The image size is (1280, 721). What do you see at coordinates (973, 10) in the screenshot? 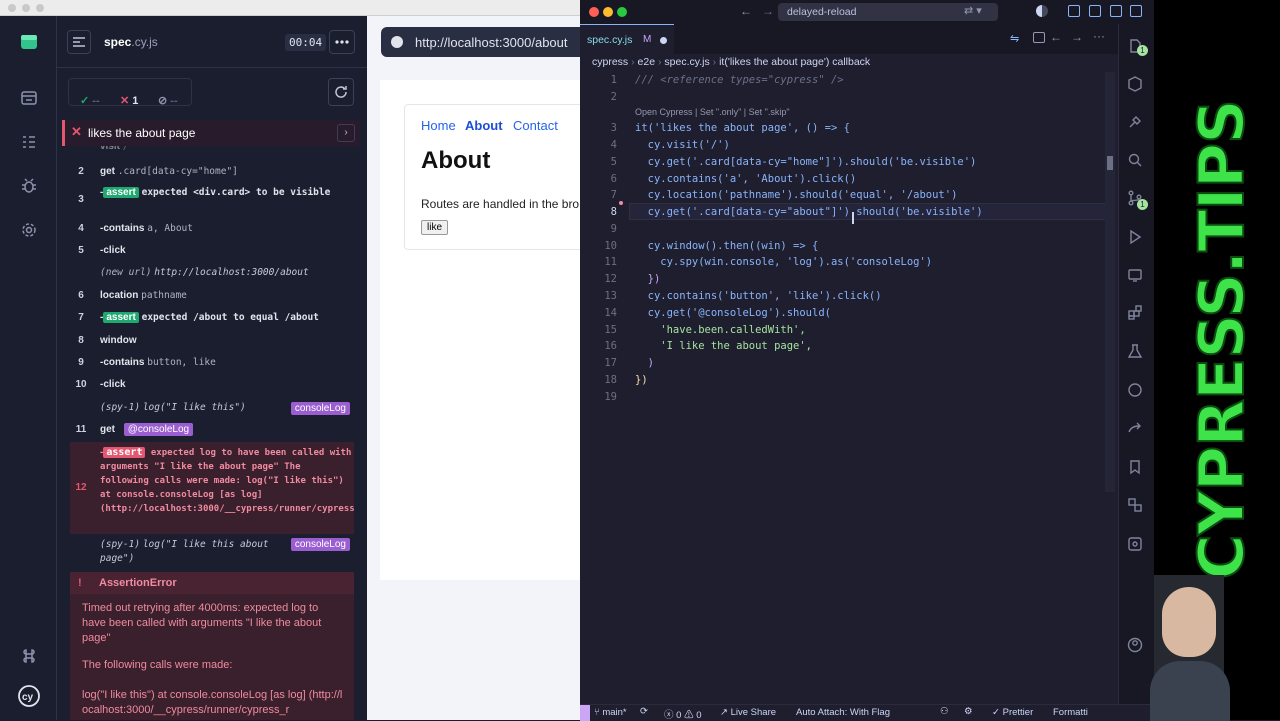
I see `copilot-icon: ⇄ ▾` at bounding box center [973, 10].